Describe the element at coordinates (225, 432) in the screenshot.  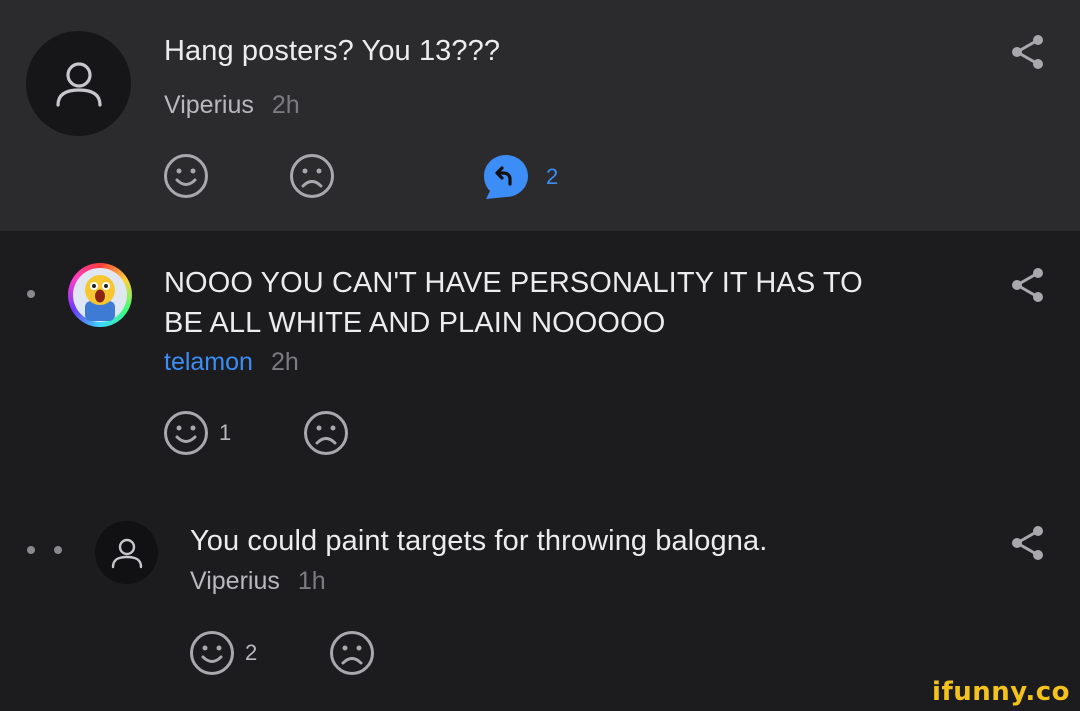
I see `smile-count: 1` at that location.